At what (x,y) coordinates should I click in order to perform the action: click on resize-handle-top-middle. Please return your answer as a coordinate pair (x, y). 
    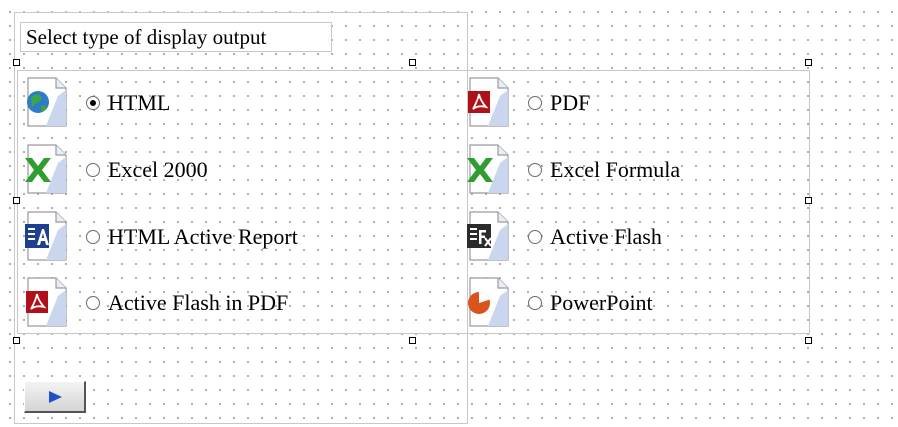
    Looking at the image, I should click on (412, 62).